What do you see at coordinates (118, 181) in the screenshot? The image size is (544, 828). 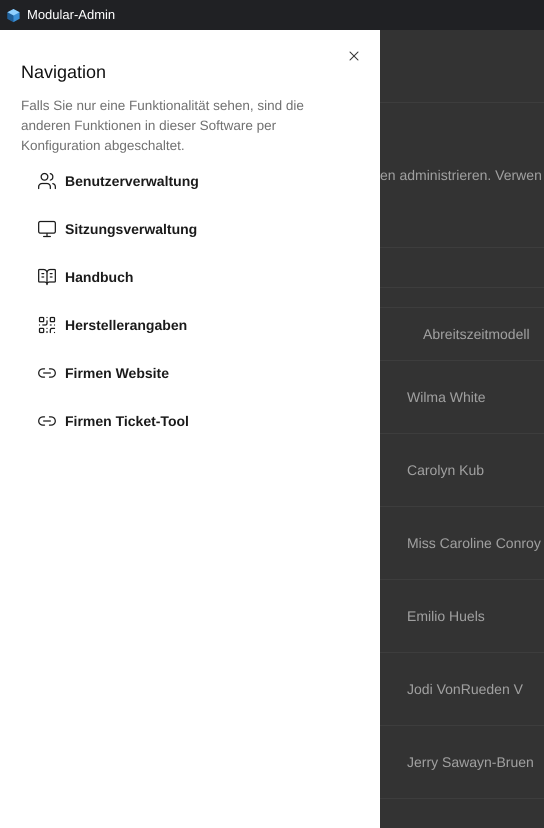 I see `nav-link: Benutzerverwaltung` at bounding box center [118, 181].